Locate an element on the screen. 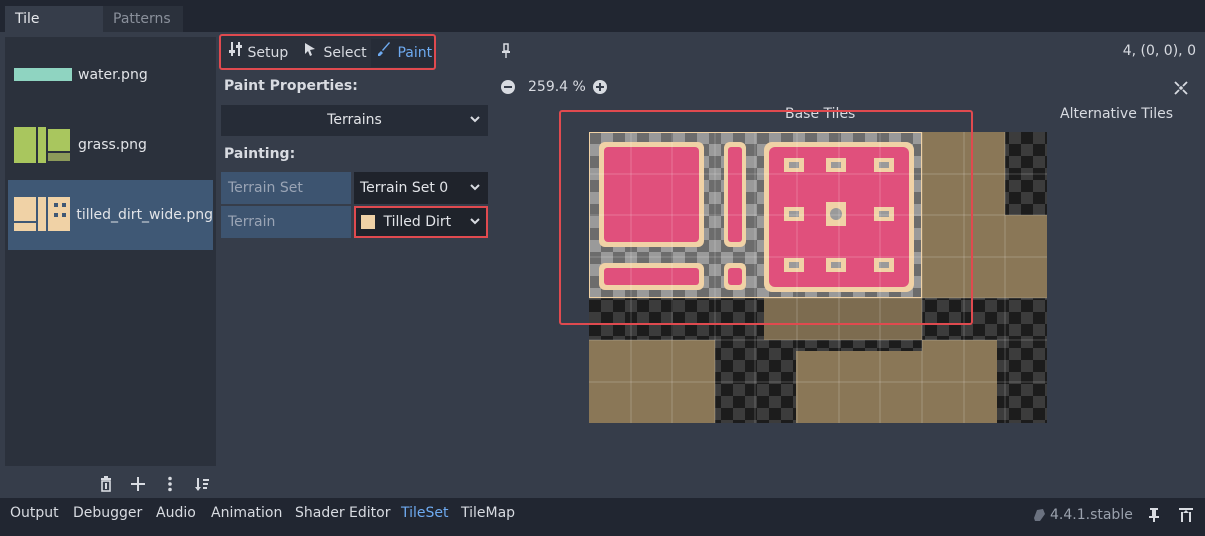 The width and height of the screenshot is (1205, 536). setup-icon is located at coordinates (236, 53).